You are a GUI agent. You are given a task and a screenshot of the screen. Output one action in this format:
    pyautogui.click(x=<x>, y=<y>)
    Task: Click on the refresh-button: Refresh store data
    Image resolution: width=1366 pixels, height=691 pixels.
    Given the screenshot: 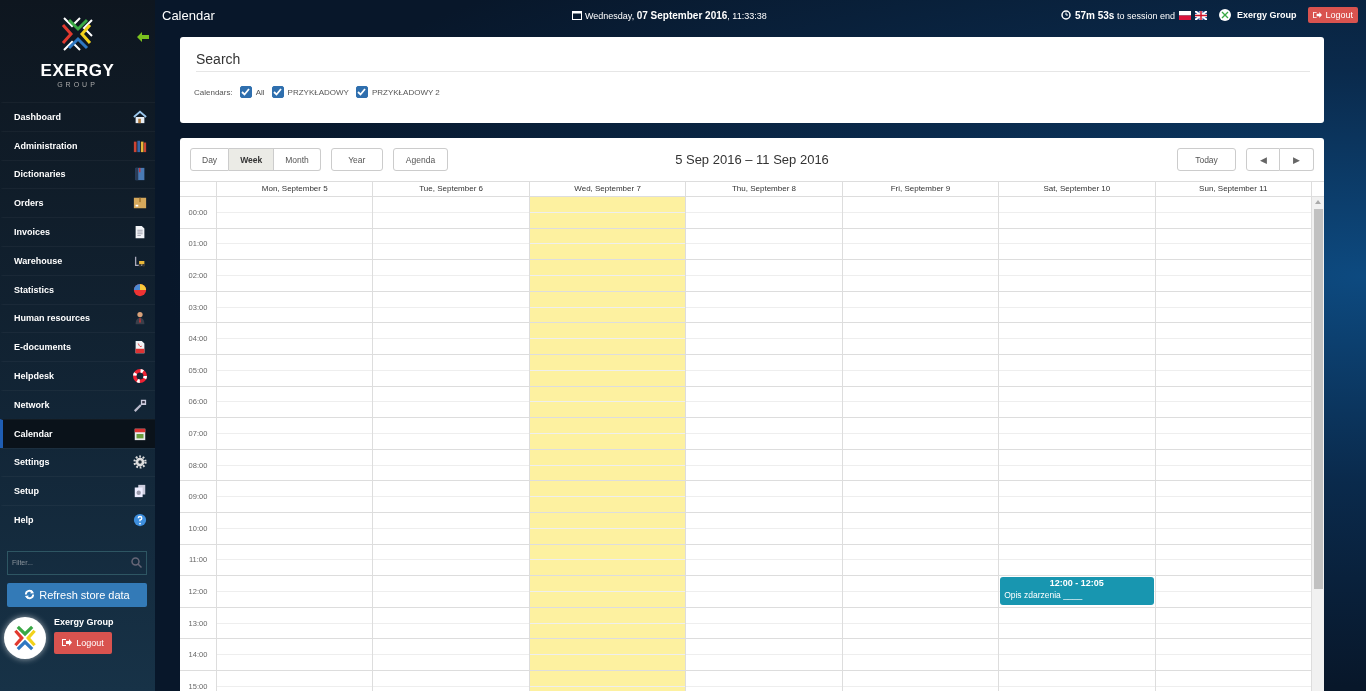 What is the action you would take?
    pyautogui.click(x=77, y=594)
    